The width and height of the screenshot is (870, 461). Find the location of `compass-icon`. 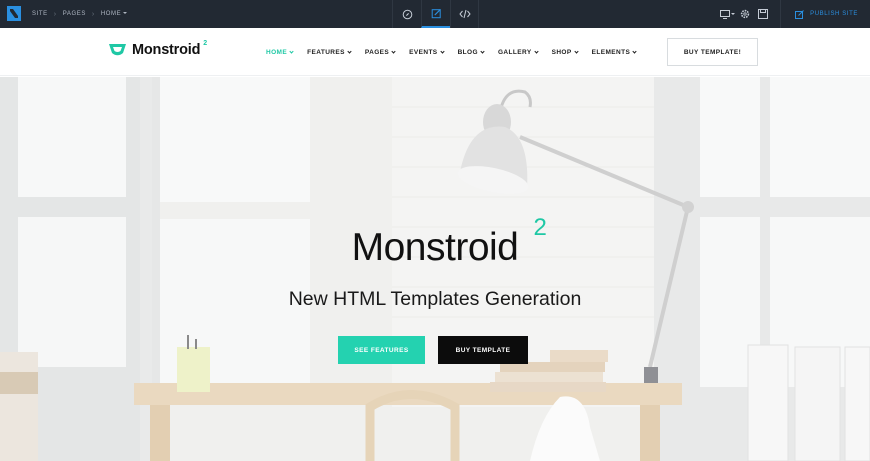

compass-icon is located at coordinates (407, 14).